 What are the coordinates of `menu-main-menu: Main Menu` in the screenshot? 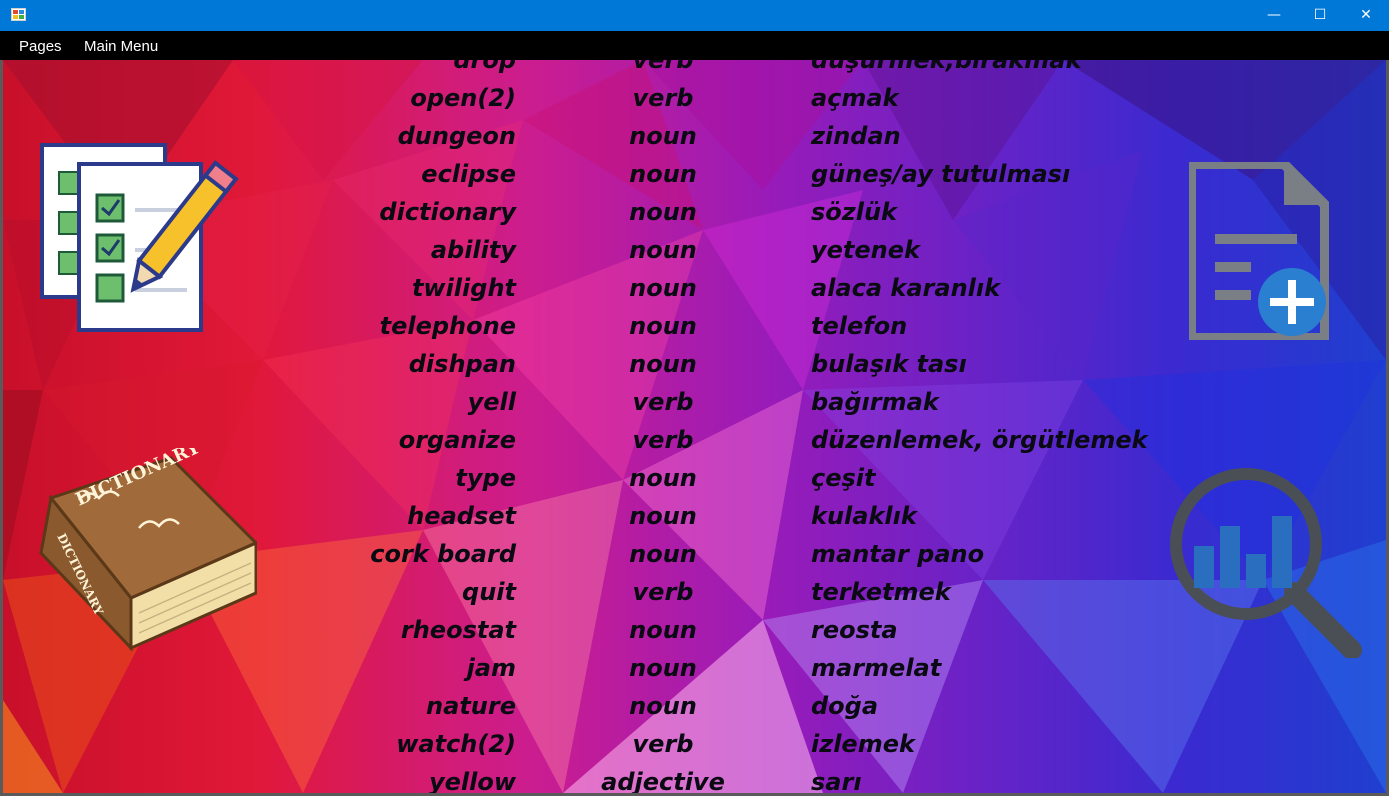 It's located at (121, 45).